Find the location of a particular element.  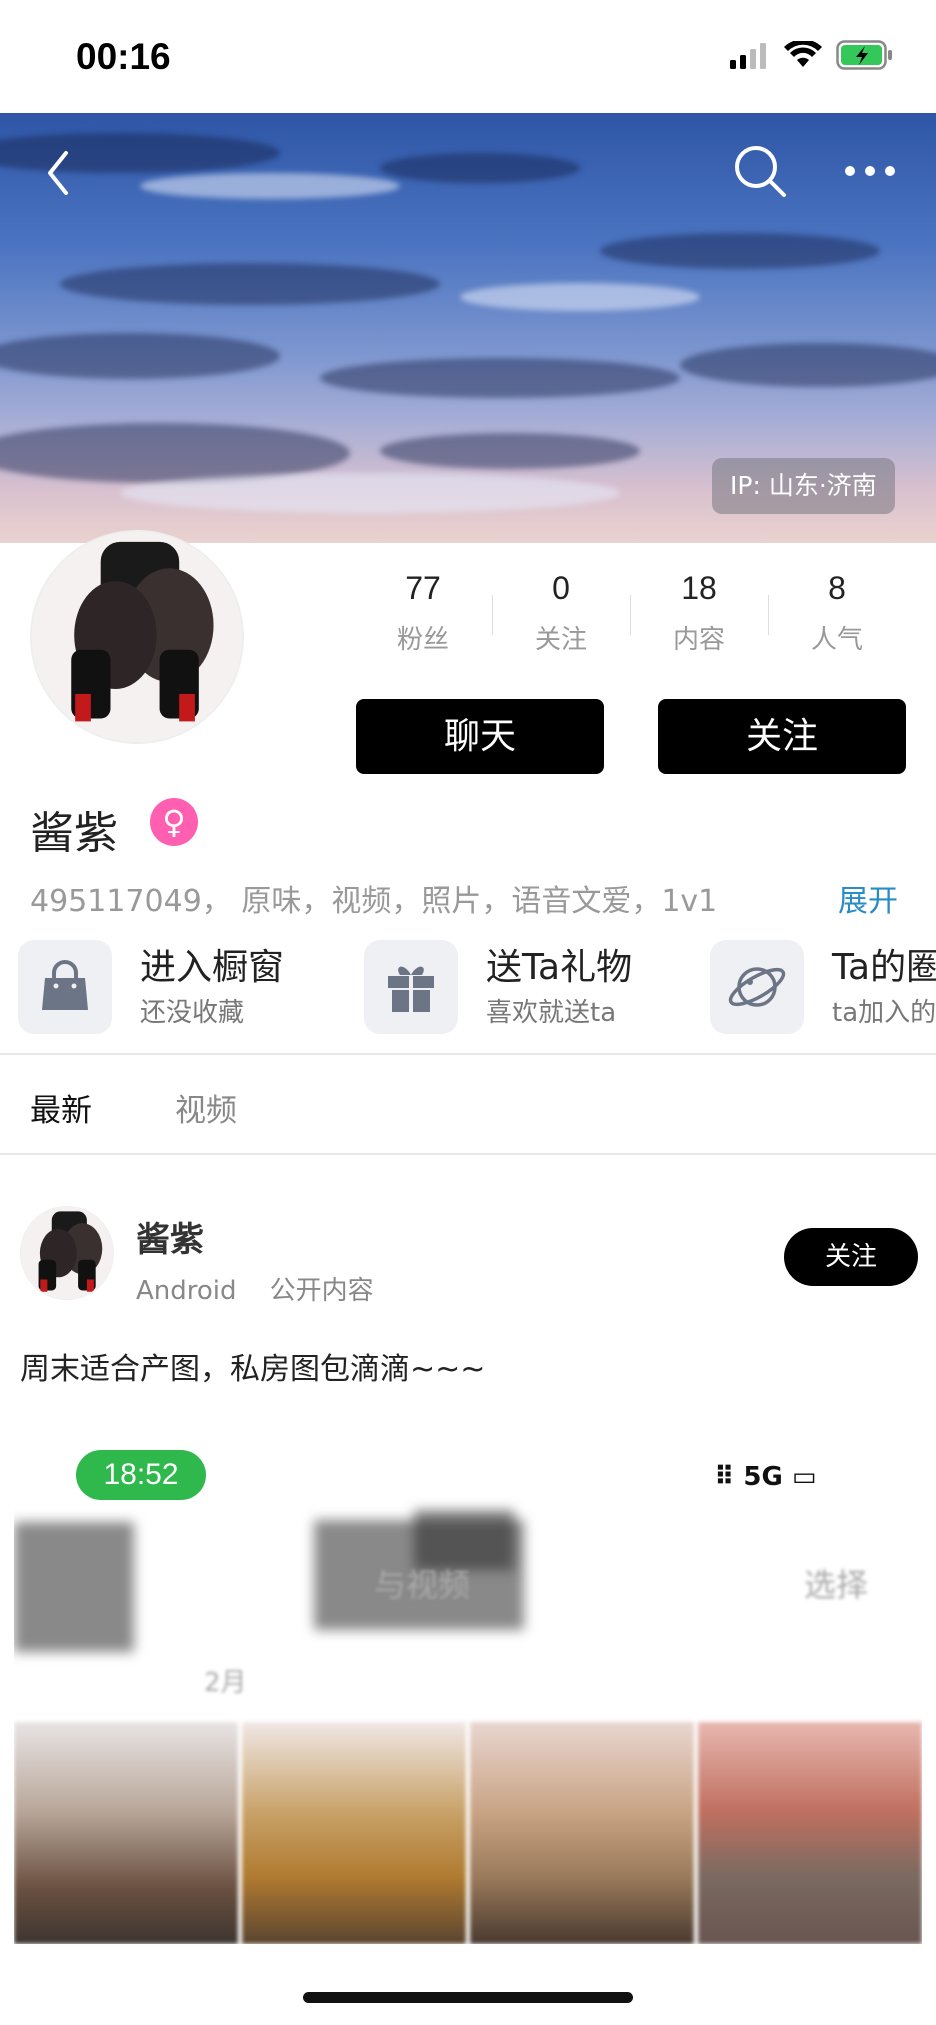

shortcut-row: 进入橱窗 还没收藏 送Ta礼物 喜欢就送ta Ta的圈 ta加入的 is located at coordinates (468, 988).